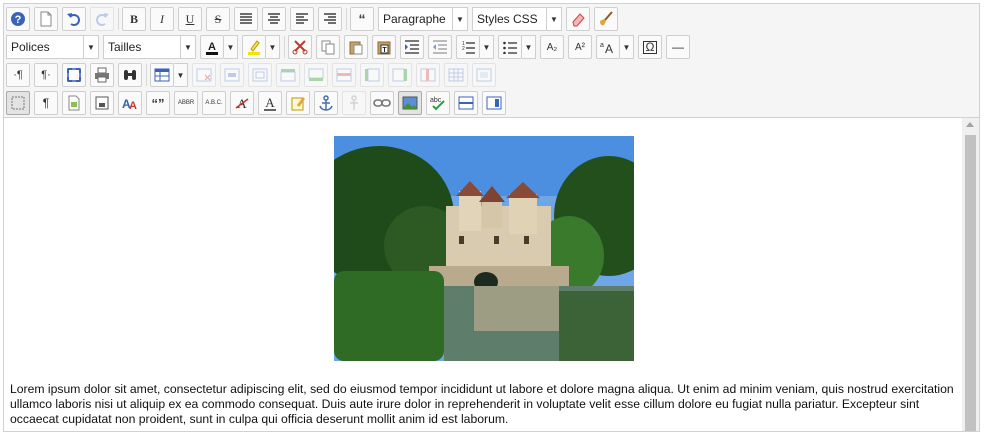 The height and width of the screenshot is (432, 985). What do you see at coordinates (190, 19) in the screenshot?
I see `underline-button: U` at bounding box center [190, 19].